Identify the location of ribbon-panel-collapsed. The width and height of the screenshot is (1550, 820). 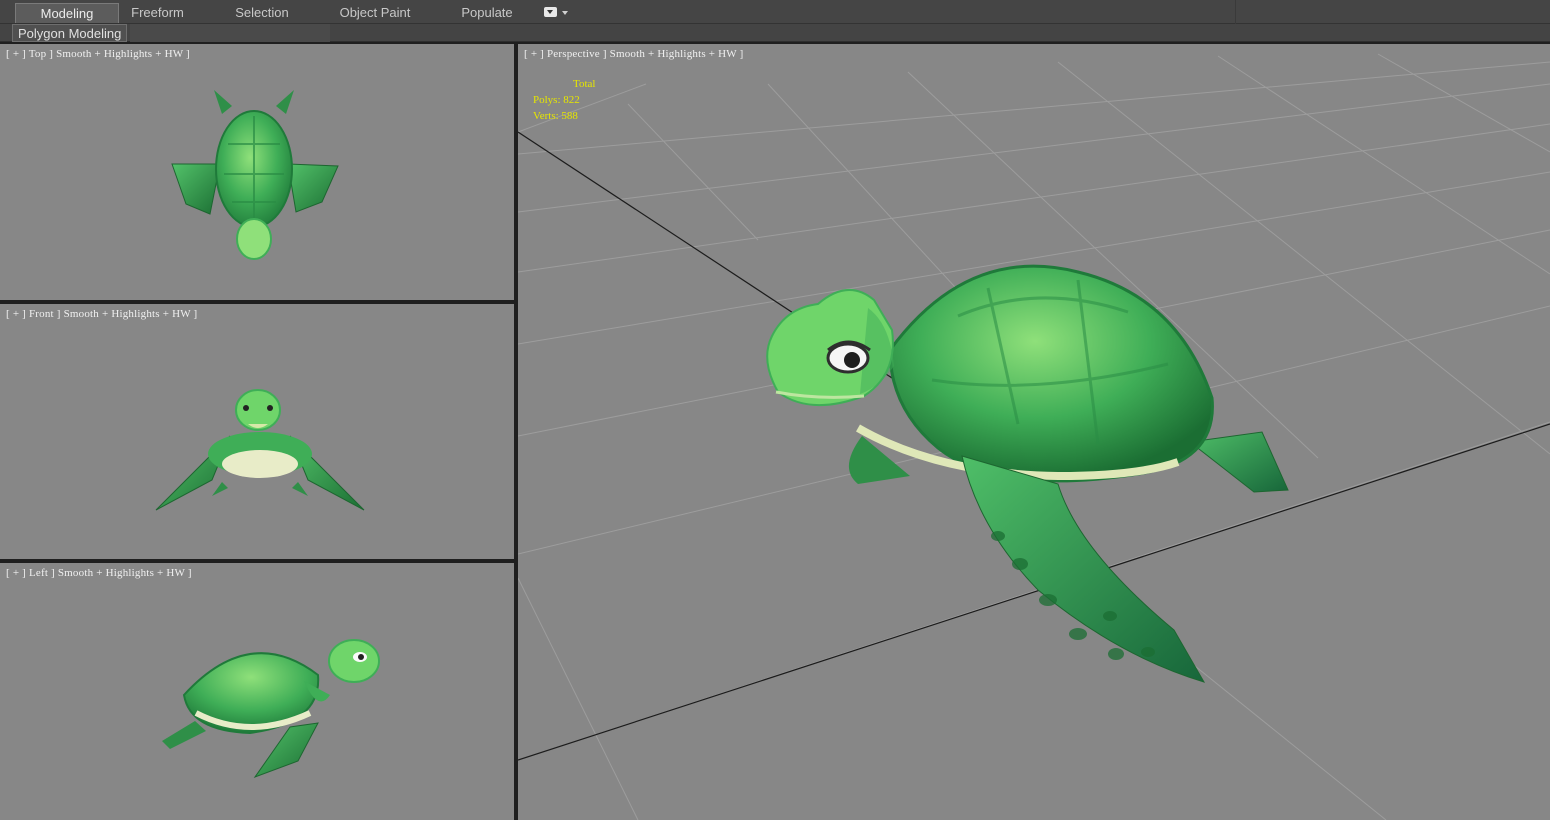
(230, 33).